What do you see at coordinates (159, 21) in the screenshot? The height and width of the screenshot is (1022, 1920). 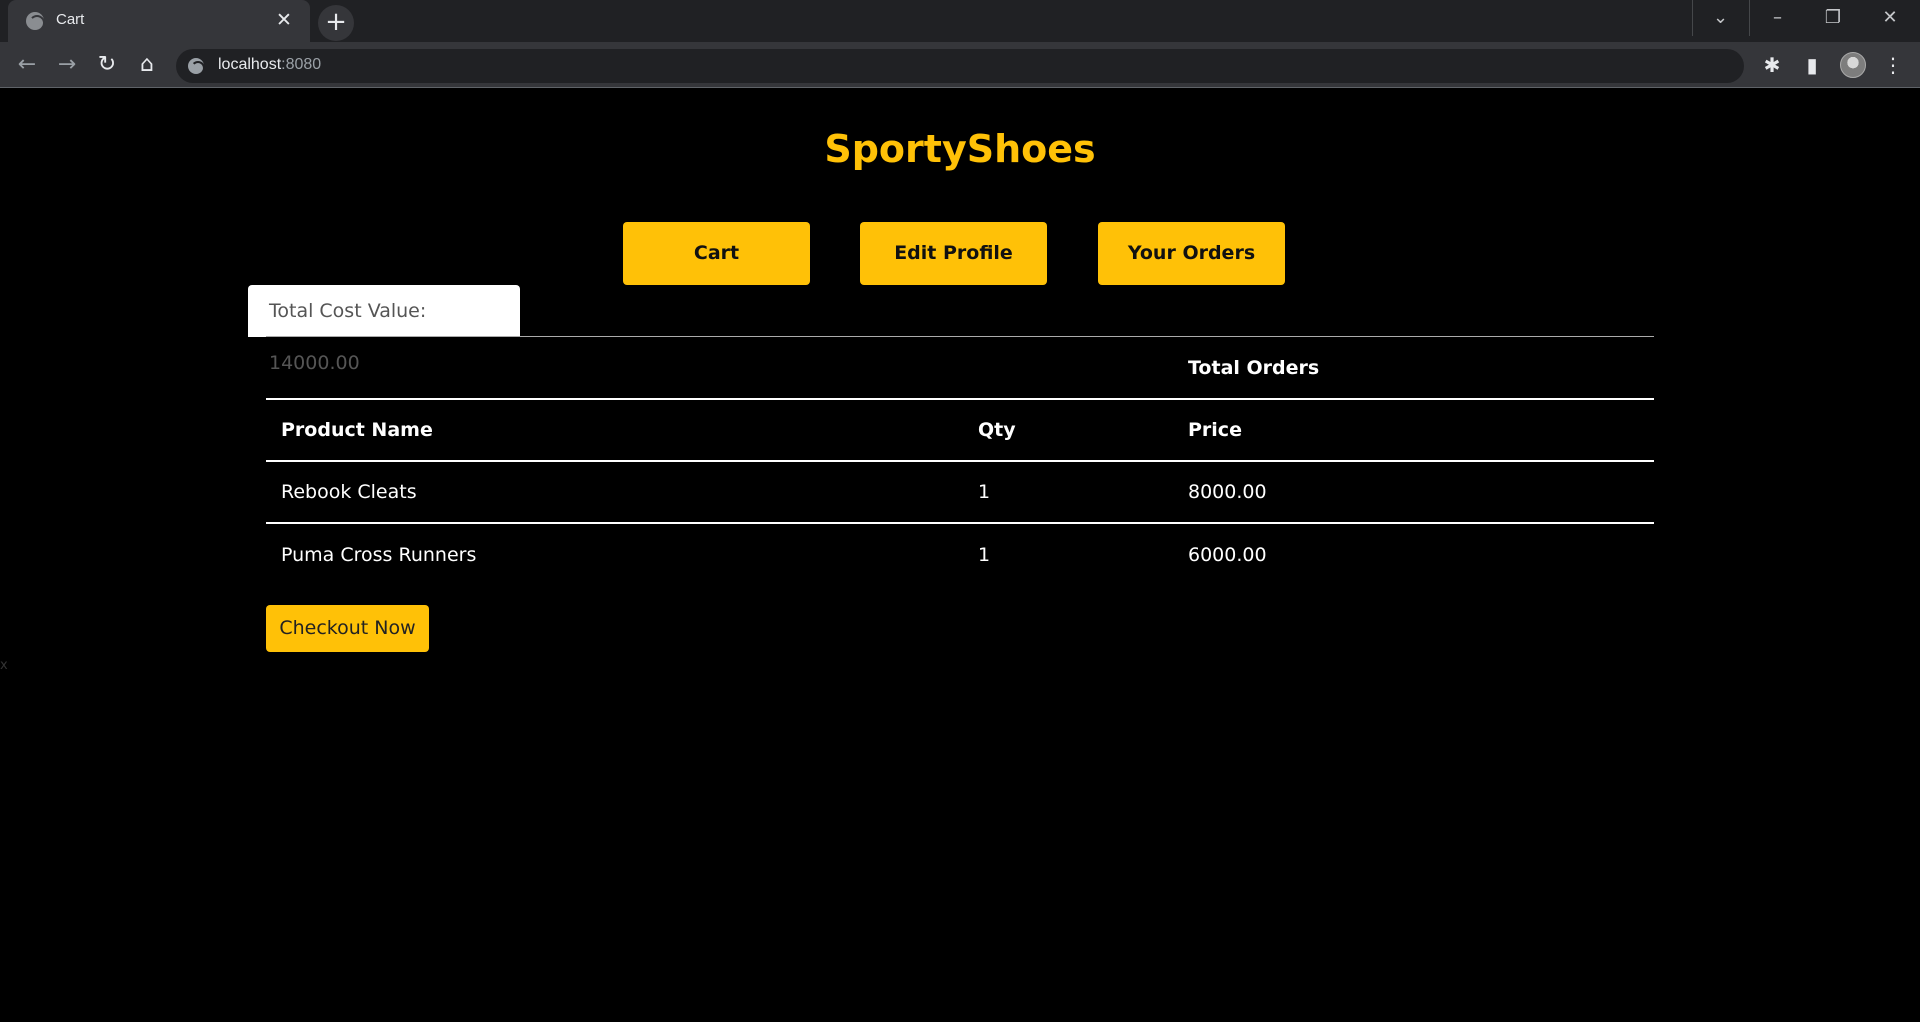 I see `browser-tab-cart: Cart ✕` at bounding box center [159, 21].